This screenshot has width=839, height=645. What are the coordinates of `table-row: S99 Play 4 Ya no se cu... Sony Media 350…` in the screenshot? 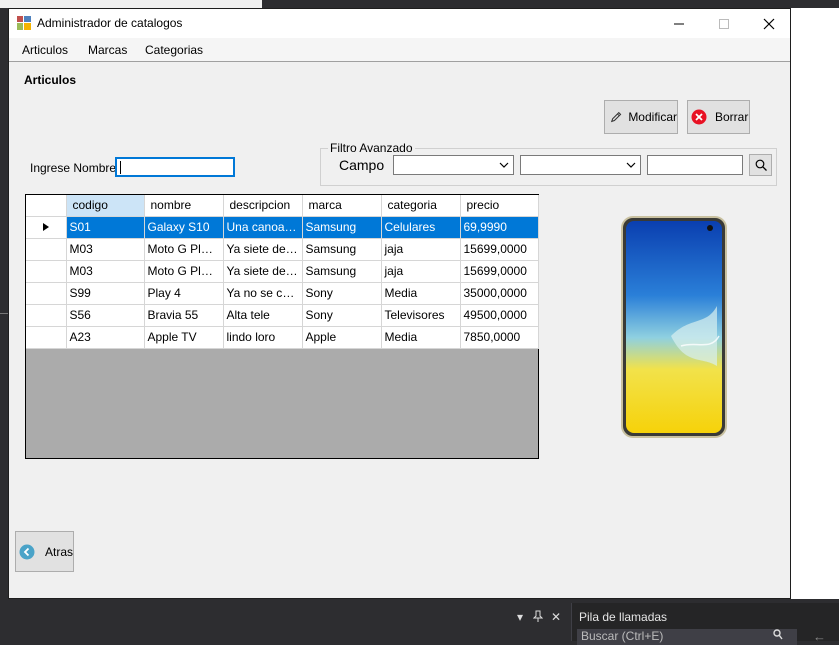 It's located at (282, 293).